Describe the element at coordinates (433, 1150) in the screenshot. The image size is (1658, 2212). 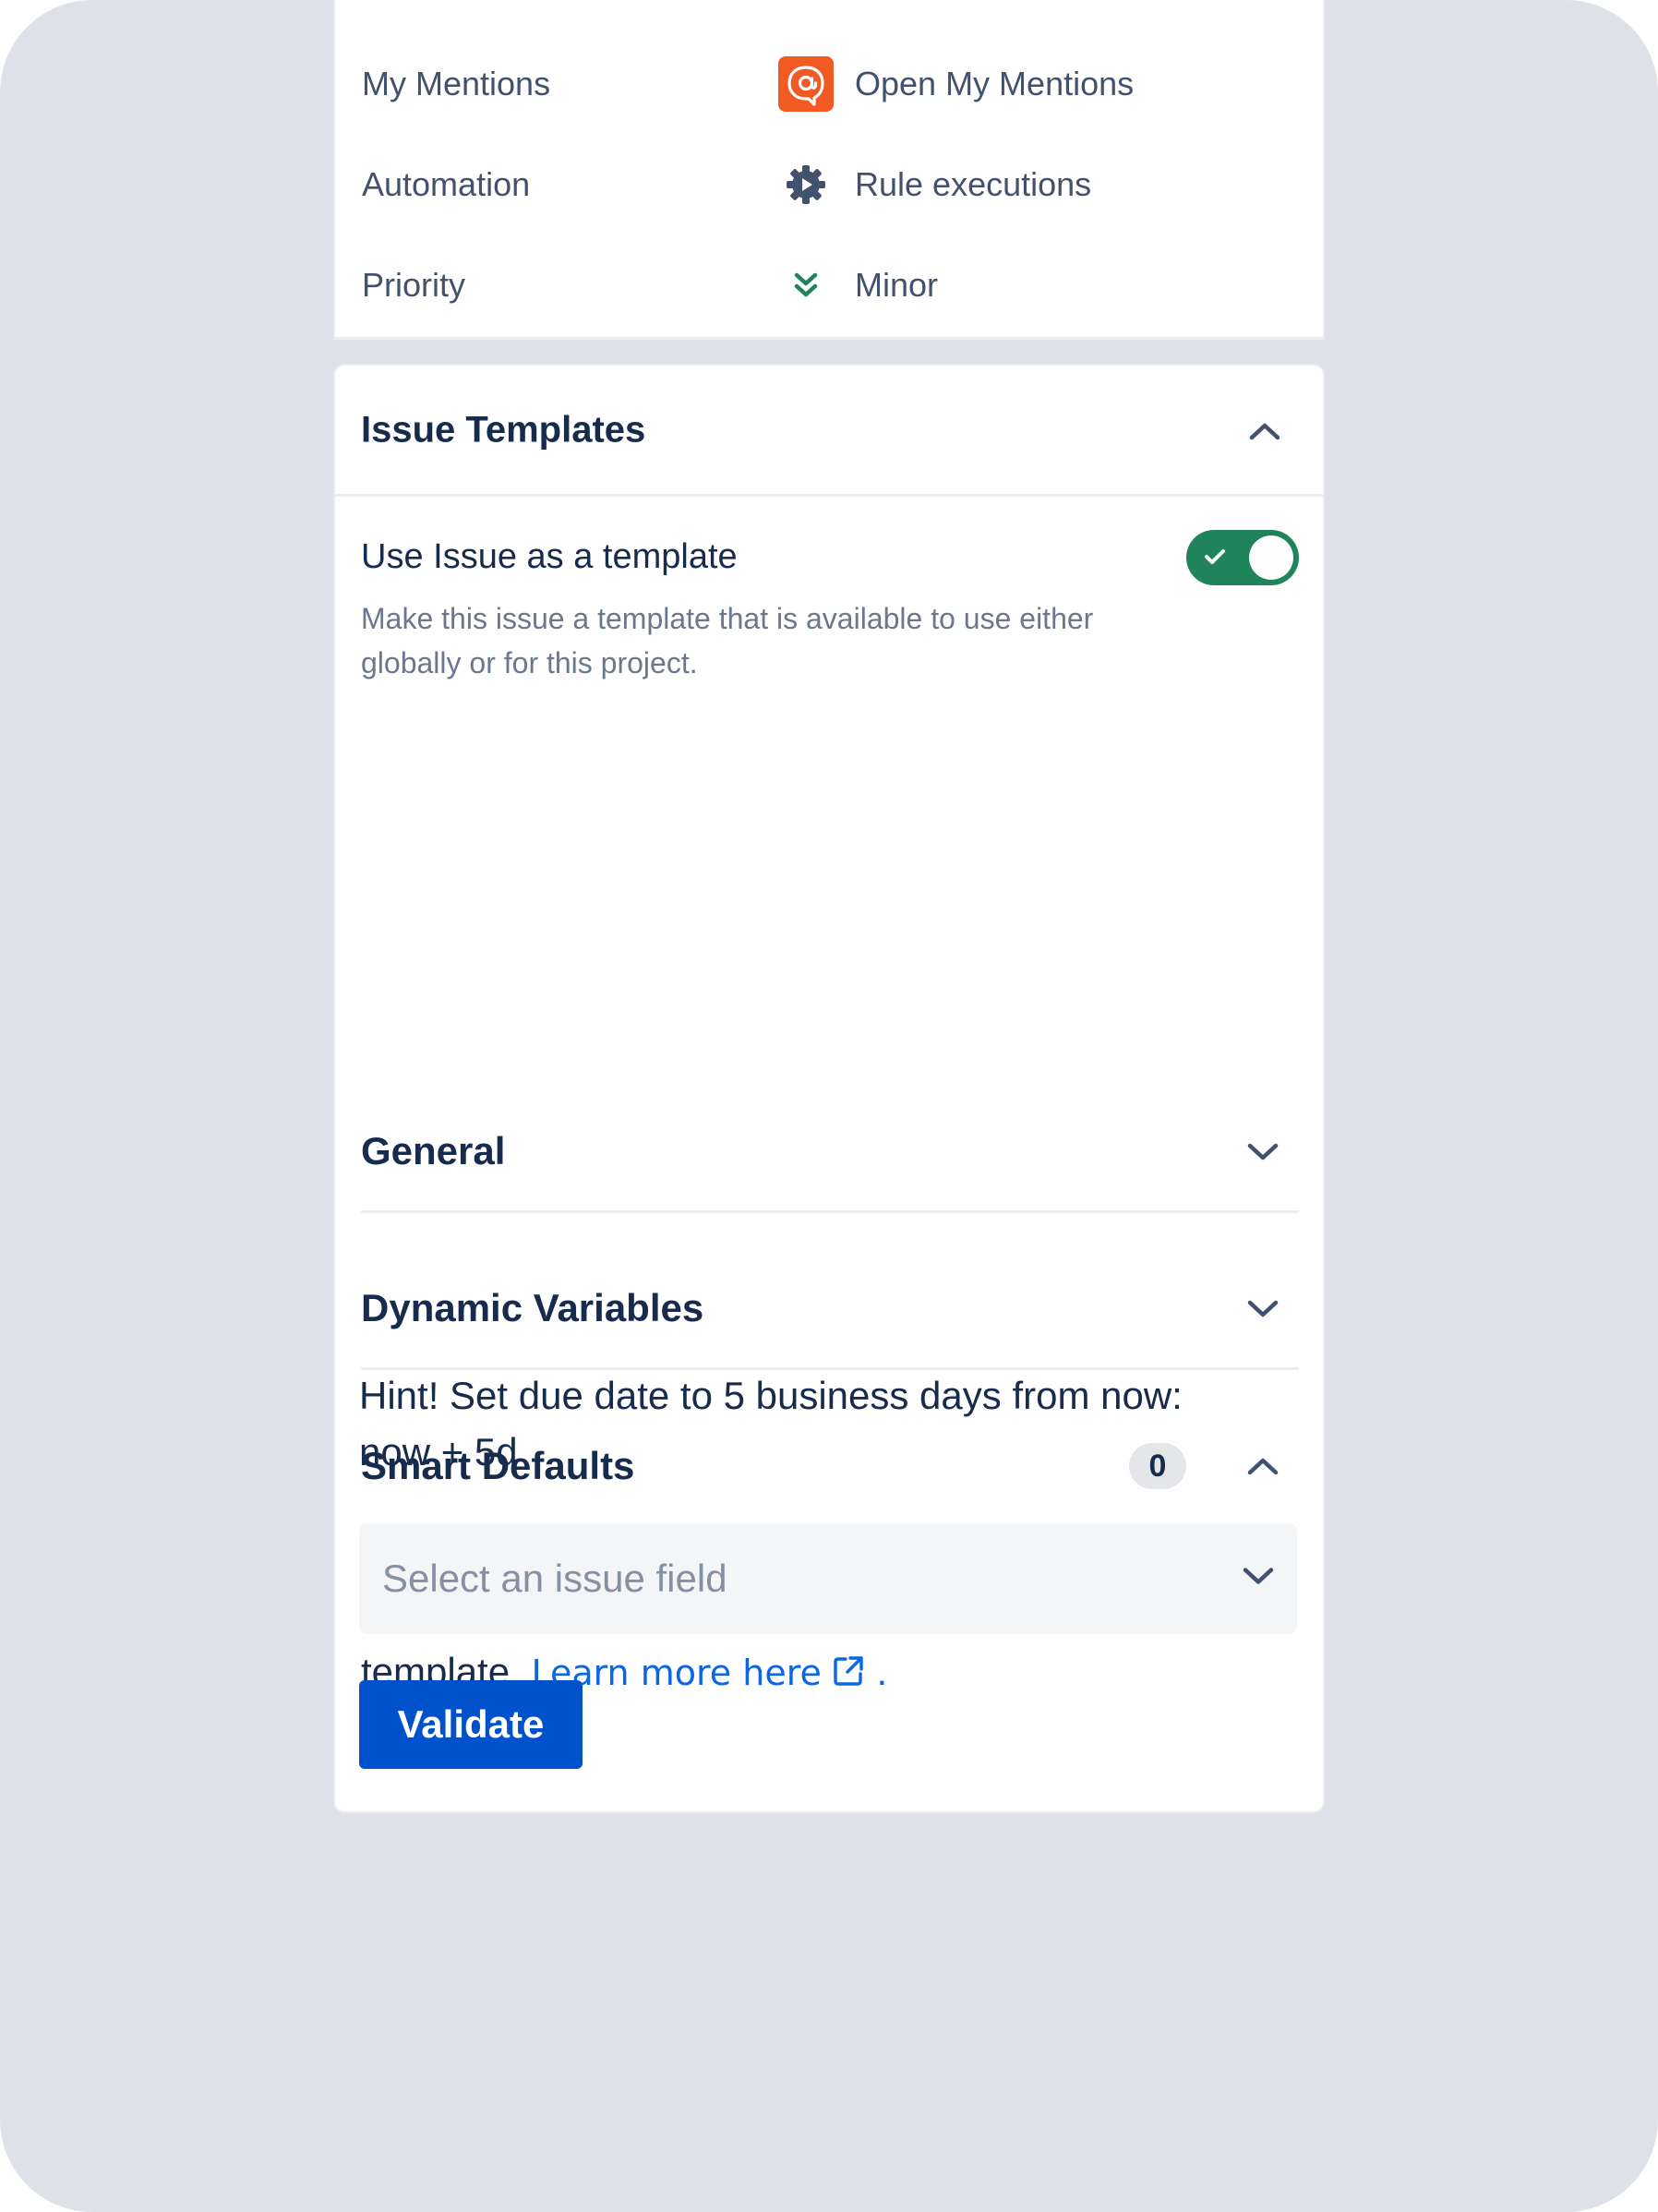
I see `section-title: General` at that location.